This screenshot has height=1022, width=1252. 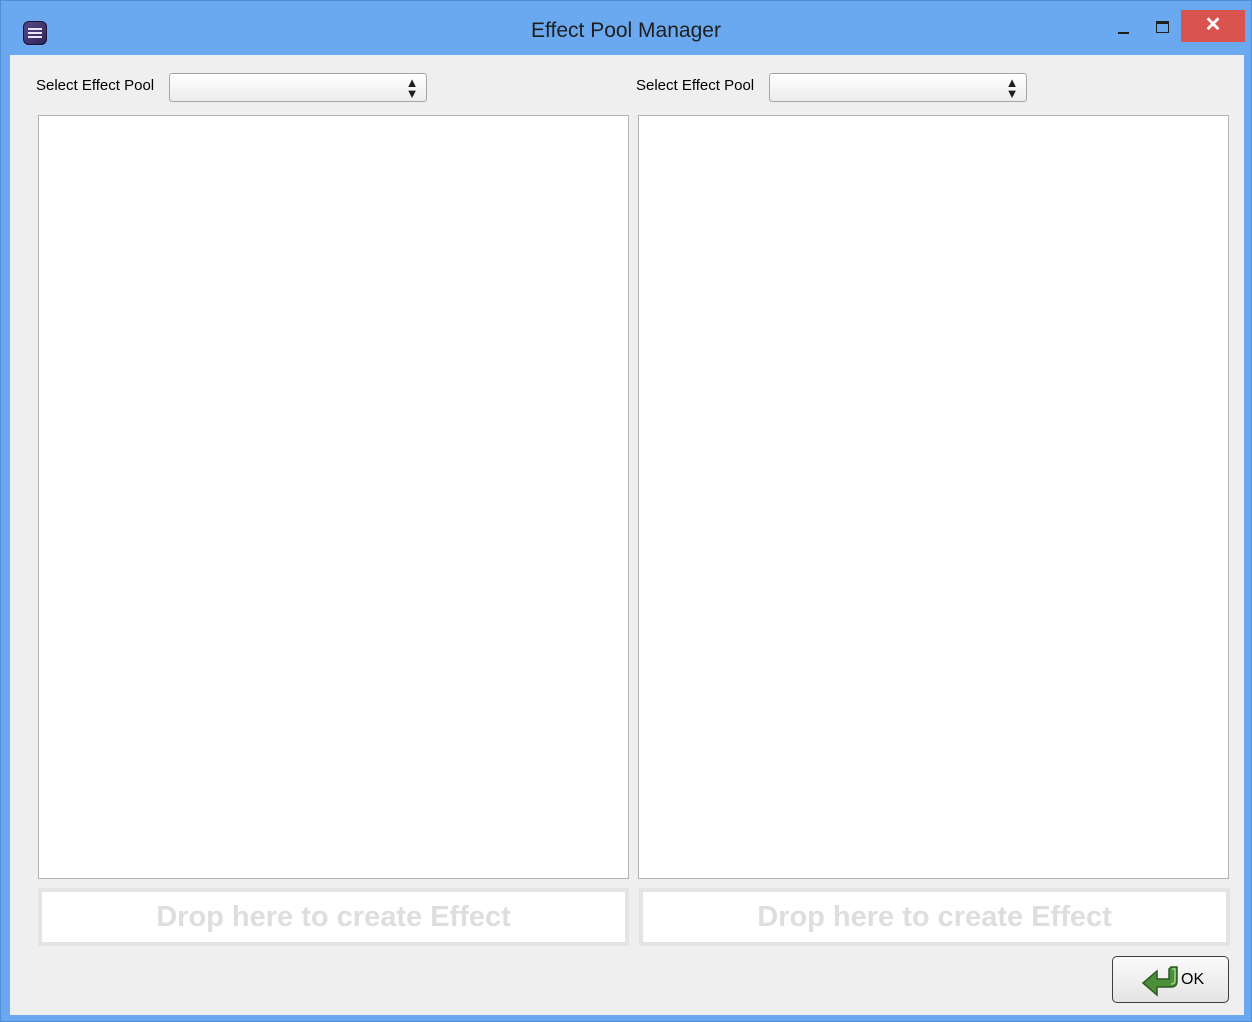 What do you see at coordinates (1164, 26) in the screenshot?
I see `maximize-button` at bounding box center [1164, 26].